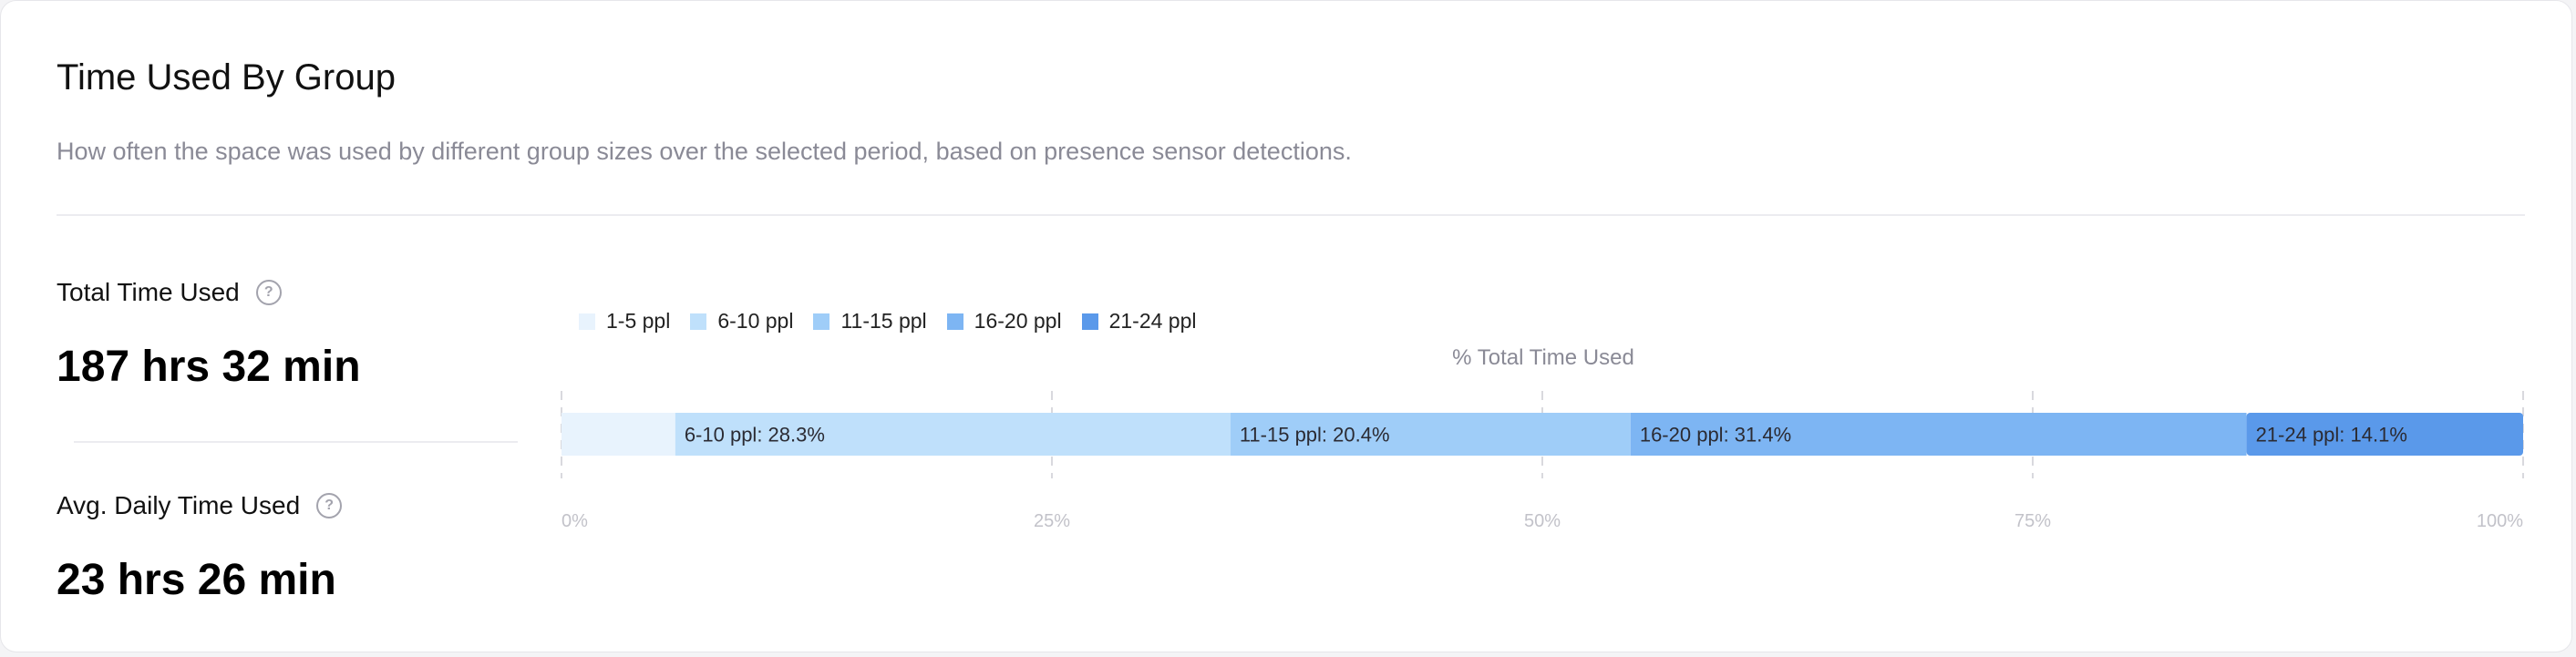 This screenshot has width=2576, height=657. Describe the element at coordinates (618, 434) in the screenshot. I see `bar-segment` at that location.